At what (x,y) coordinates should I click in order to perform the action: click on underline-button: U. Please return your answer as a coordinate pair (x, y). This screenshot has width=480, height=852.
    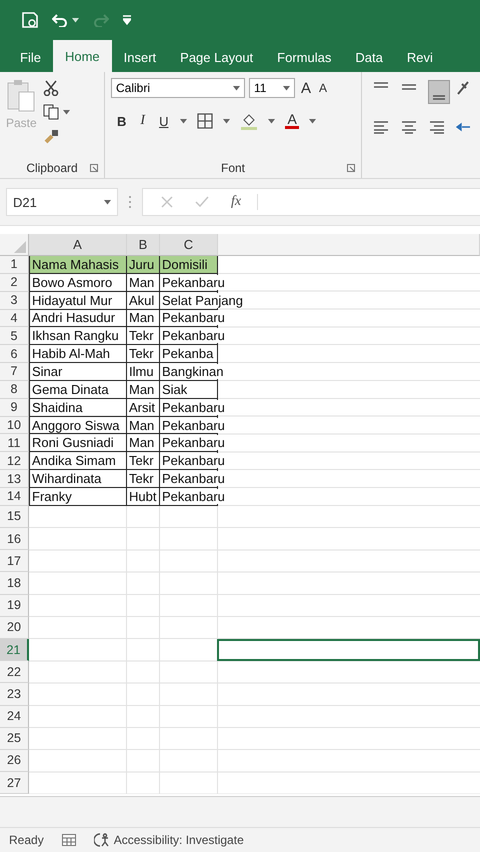
    Looking at the image, I should click on (163, 121).